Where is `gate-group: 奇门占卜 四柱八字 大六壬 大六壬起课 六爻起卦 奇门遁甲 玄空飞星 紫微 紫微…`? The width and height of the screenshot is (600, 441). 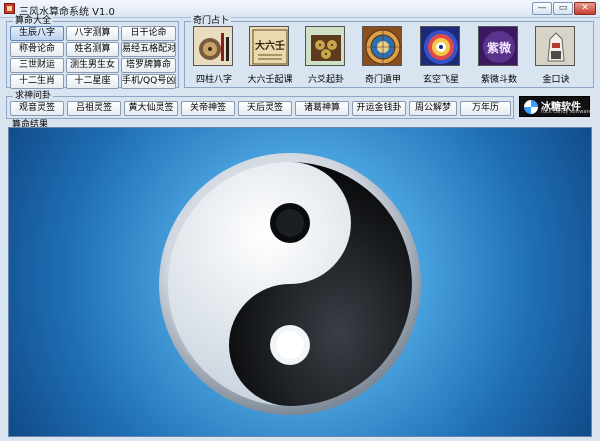 gate-group: 奇门占卜 四柱八字 大六壬 大六壬起课 六爻起卦 奇门遁甲 玄空飞星 紫微 紫微… is located at coordinates (389, 51).